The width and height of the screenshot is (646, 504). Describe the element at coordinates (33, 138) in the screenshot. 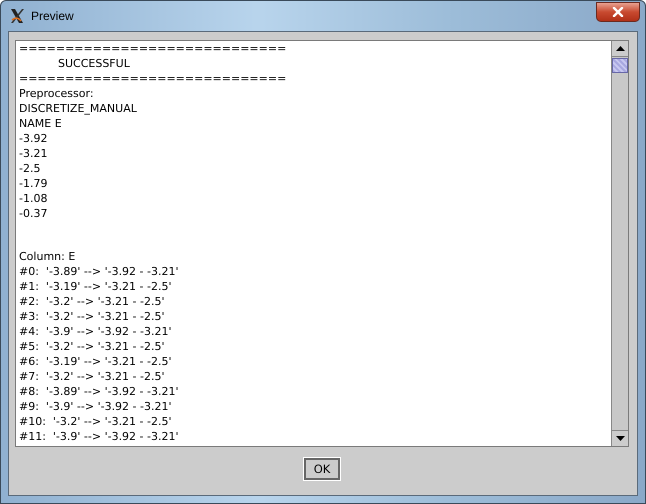

I see `output-line: -3.92` at that location.